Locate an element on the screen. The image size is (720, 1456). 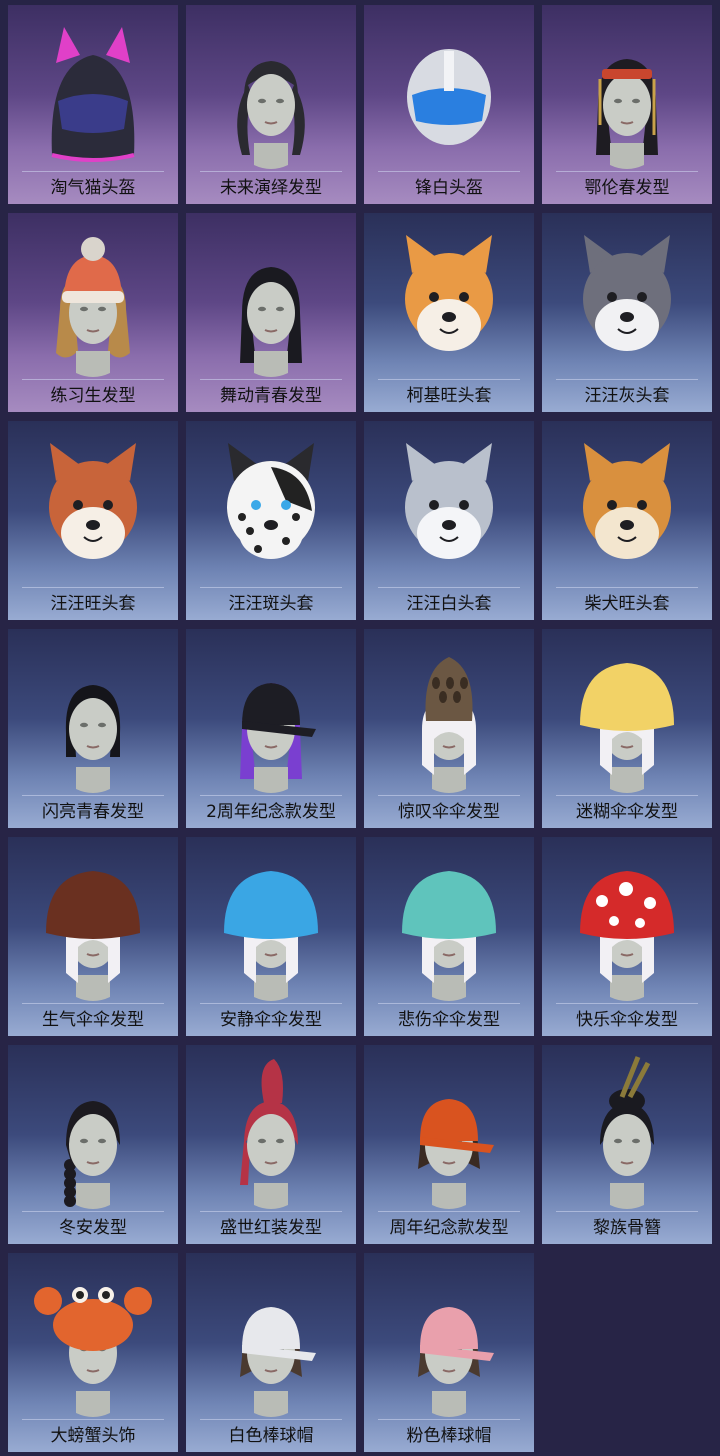
shiba-headgear-icon is located at coordinates (627, 501).